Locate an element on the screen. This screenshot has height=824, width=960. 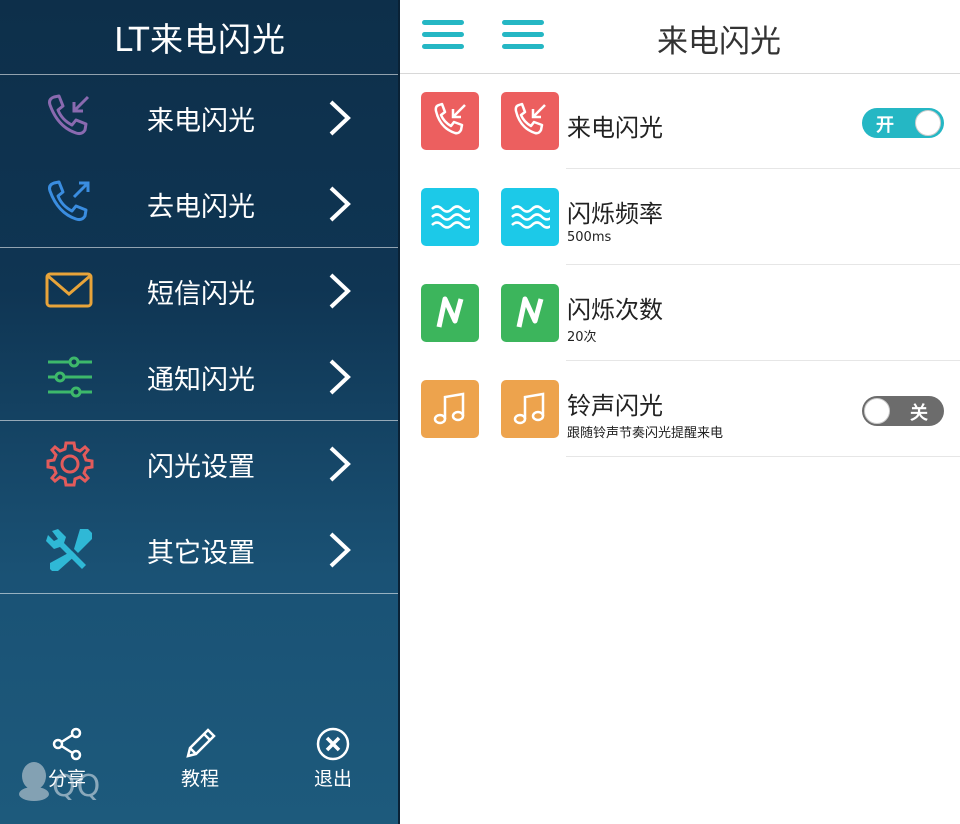
sliders-icon is located at coordinates (70, 377).